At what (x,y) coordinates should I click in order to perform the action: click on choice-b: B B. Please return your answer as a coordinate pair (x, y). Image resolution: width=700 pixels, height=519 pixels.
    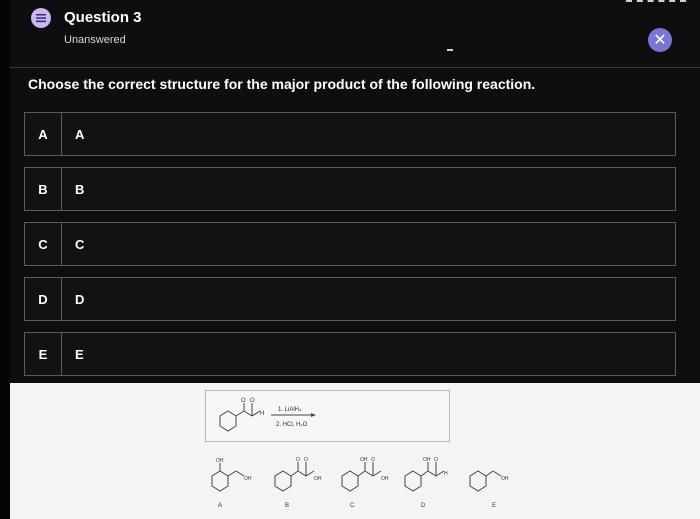
    Looking at the image, I should click on (350, 189).